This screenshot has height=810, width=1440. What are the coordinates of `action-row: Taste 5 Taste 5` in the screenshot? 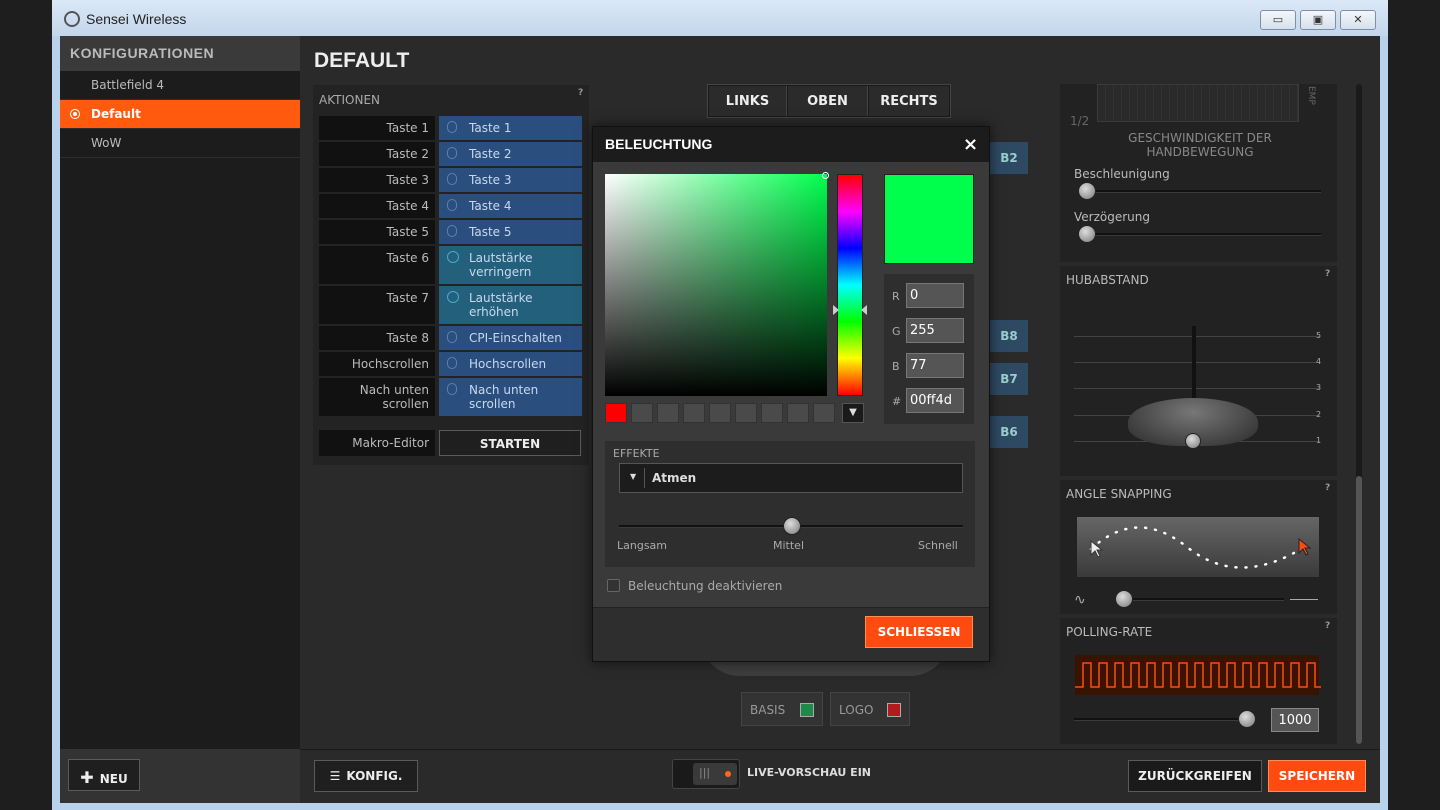 It's located at (450, 232).